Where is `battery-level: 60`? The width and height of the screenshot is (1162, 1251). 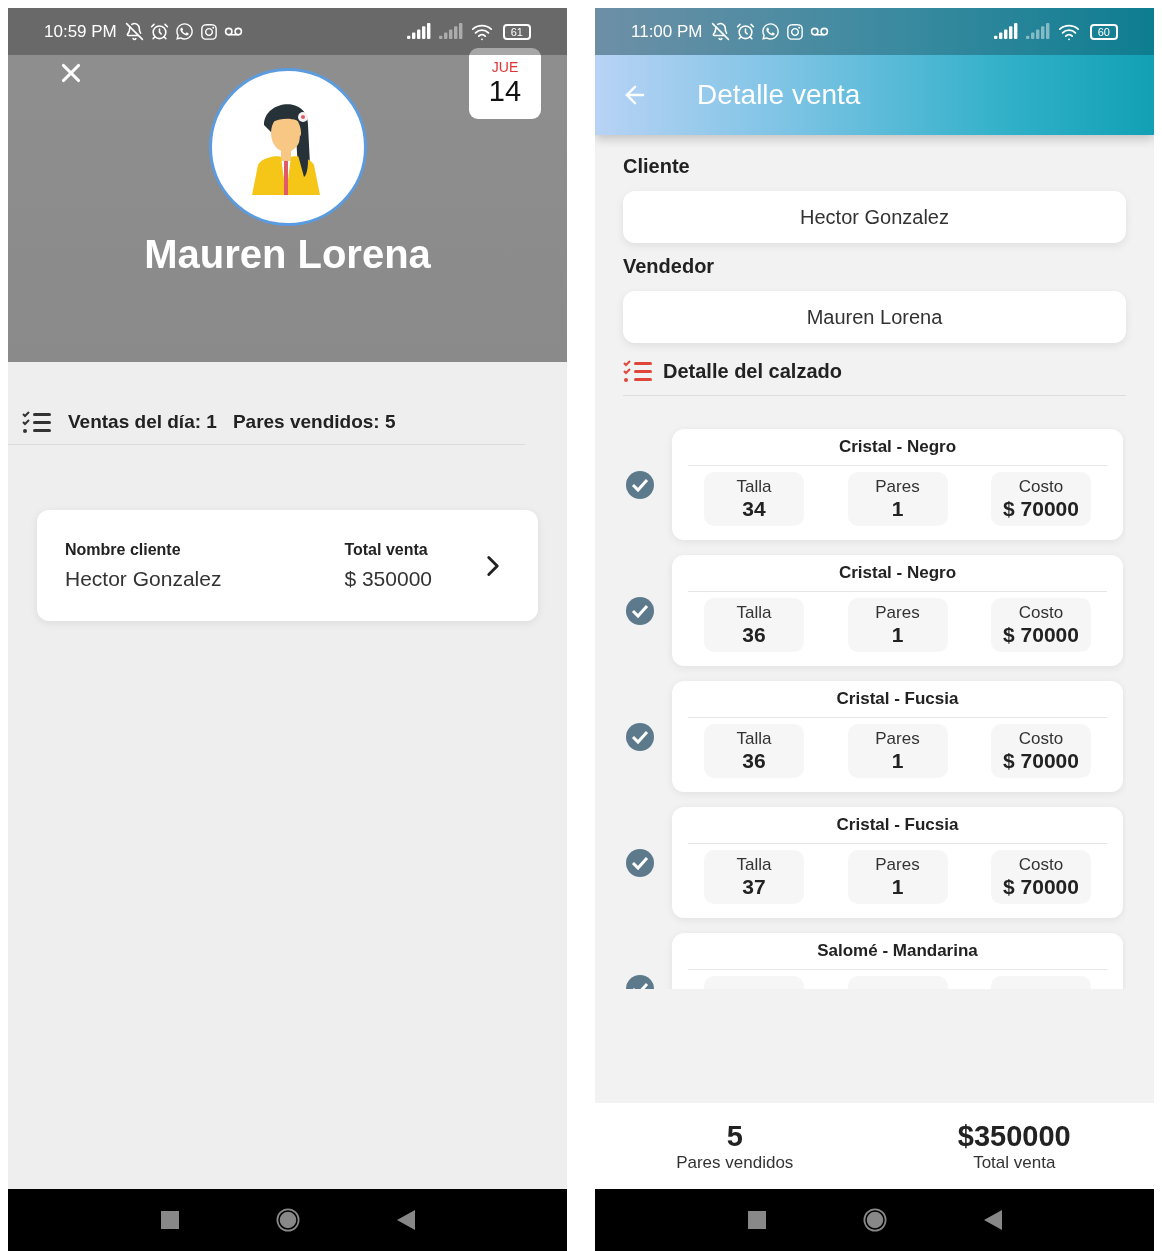 battery-level: 60 is located at coordinates (1103, 31).